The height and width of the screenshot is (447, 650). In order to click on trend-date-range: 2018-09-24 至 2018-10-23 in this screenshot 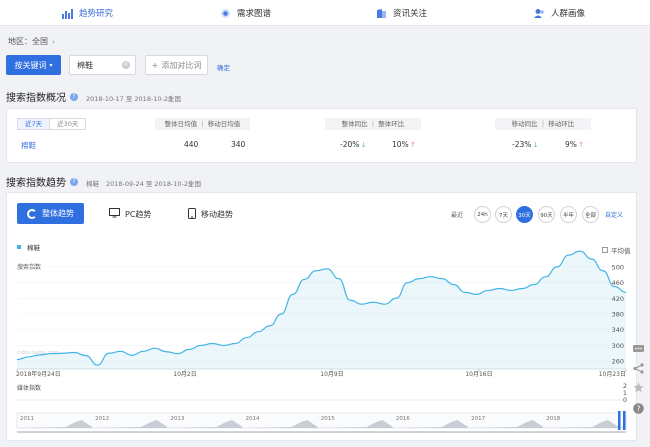, I will do `click(149, 184)`.